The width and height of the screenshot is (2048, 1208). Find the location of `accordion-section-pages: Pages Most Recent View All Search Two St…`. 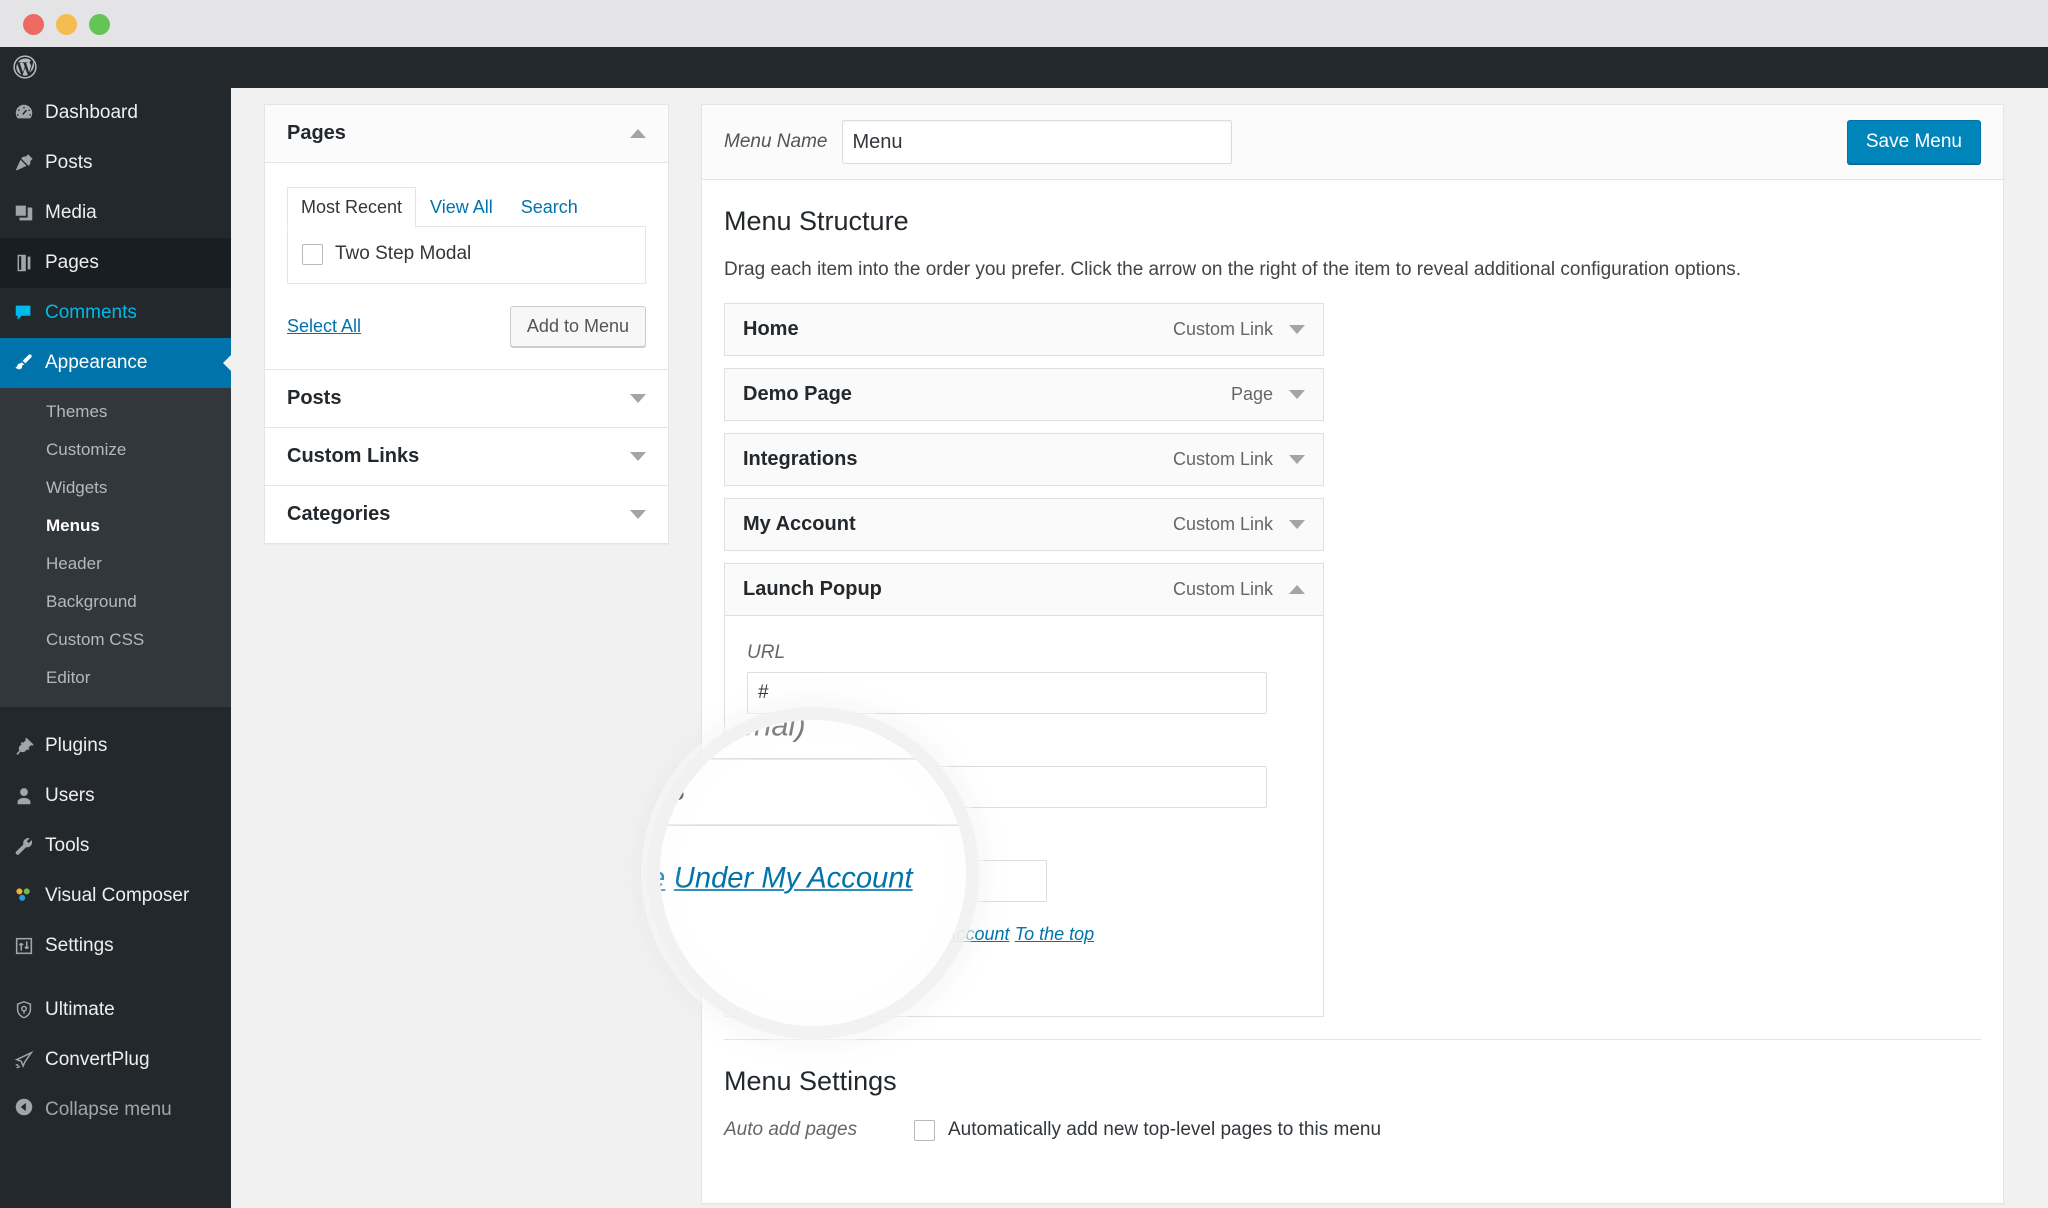

accordion-section-pages: Pages Most Recent View All Search Two St… is located at coordinates (466, 237).